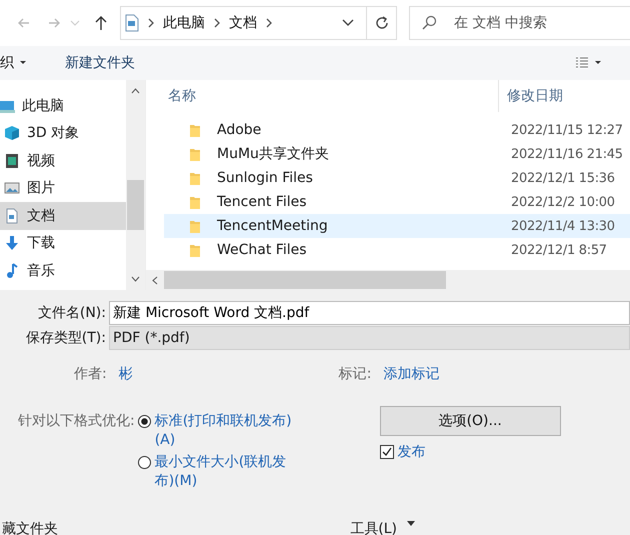 The image size is (630, 535). What do you see at coordinates (12, 188) in the screenshot?
I see `image-icon` at bounding box center [12, 188].